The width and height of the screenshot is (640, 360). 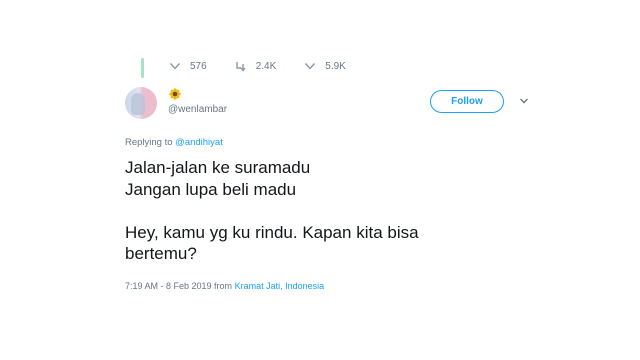 What do you see at coordinates (175, 94) in the screenshot?
I see `sunflower-icon` at bounding box center [175, 94].